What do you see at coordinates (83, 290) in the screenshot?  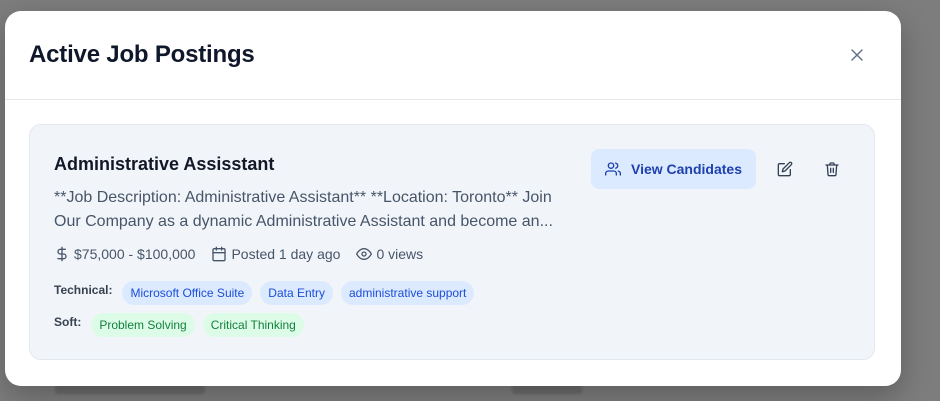 I see `technical-label: Technical:` at bounding box center [83, 290].